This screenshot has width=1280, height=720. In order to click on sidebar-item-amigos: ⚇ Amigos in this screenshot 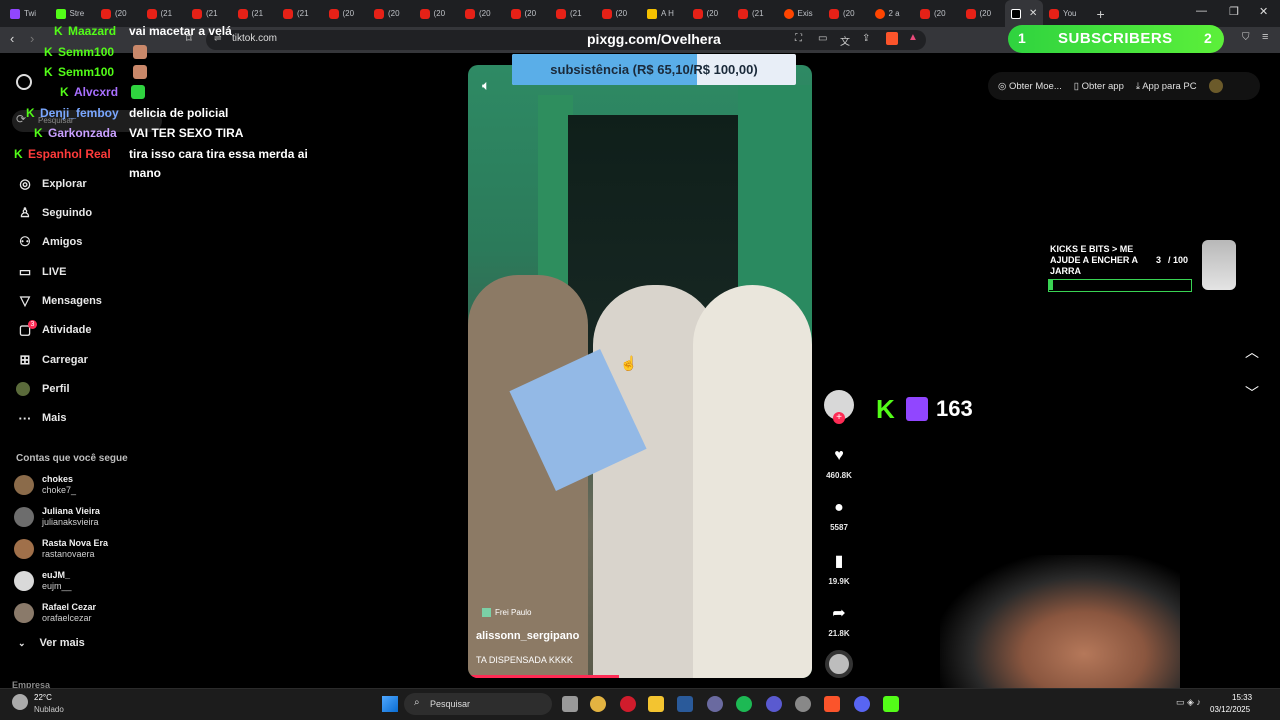, I will do `click(49, 242)`.